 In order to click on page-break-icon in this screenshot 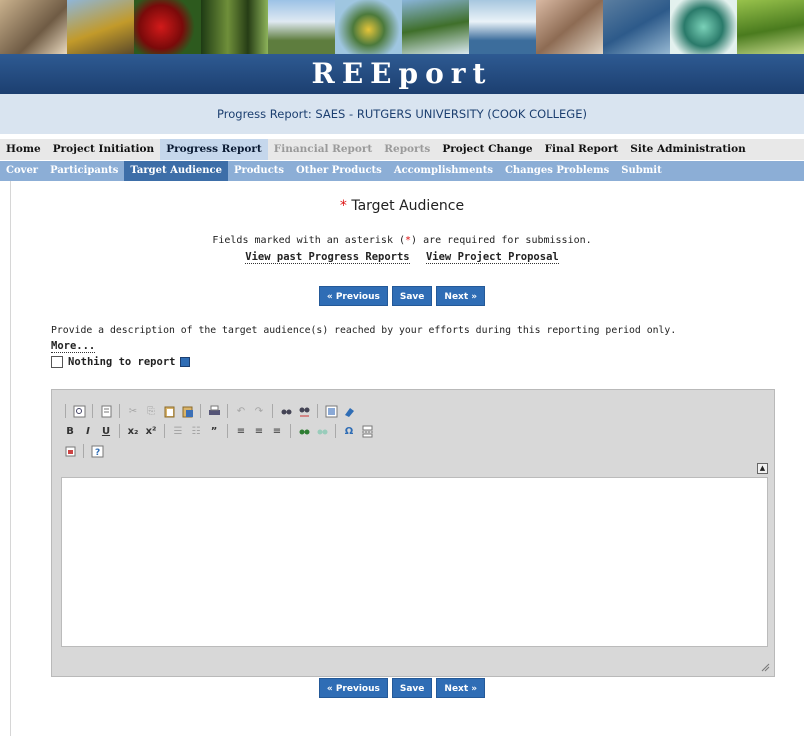, I will do `click(367, 431)`.